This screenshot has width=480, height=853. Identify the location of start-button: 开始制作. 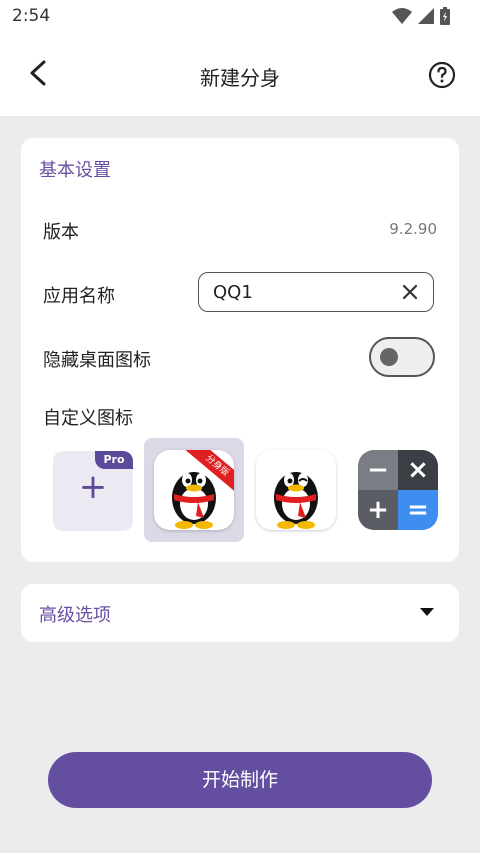
(240, 780).